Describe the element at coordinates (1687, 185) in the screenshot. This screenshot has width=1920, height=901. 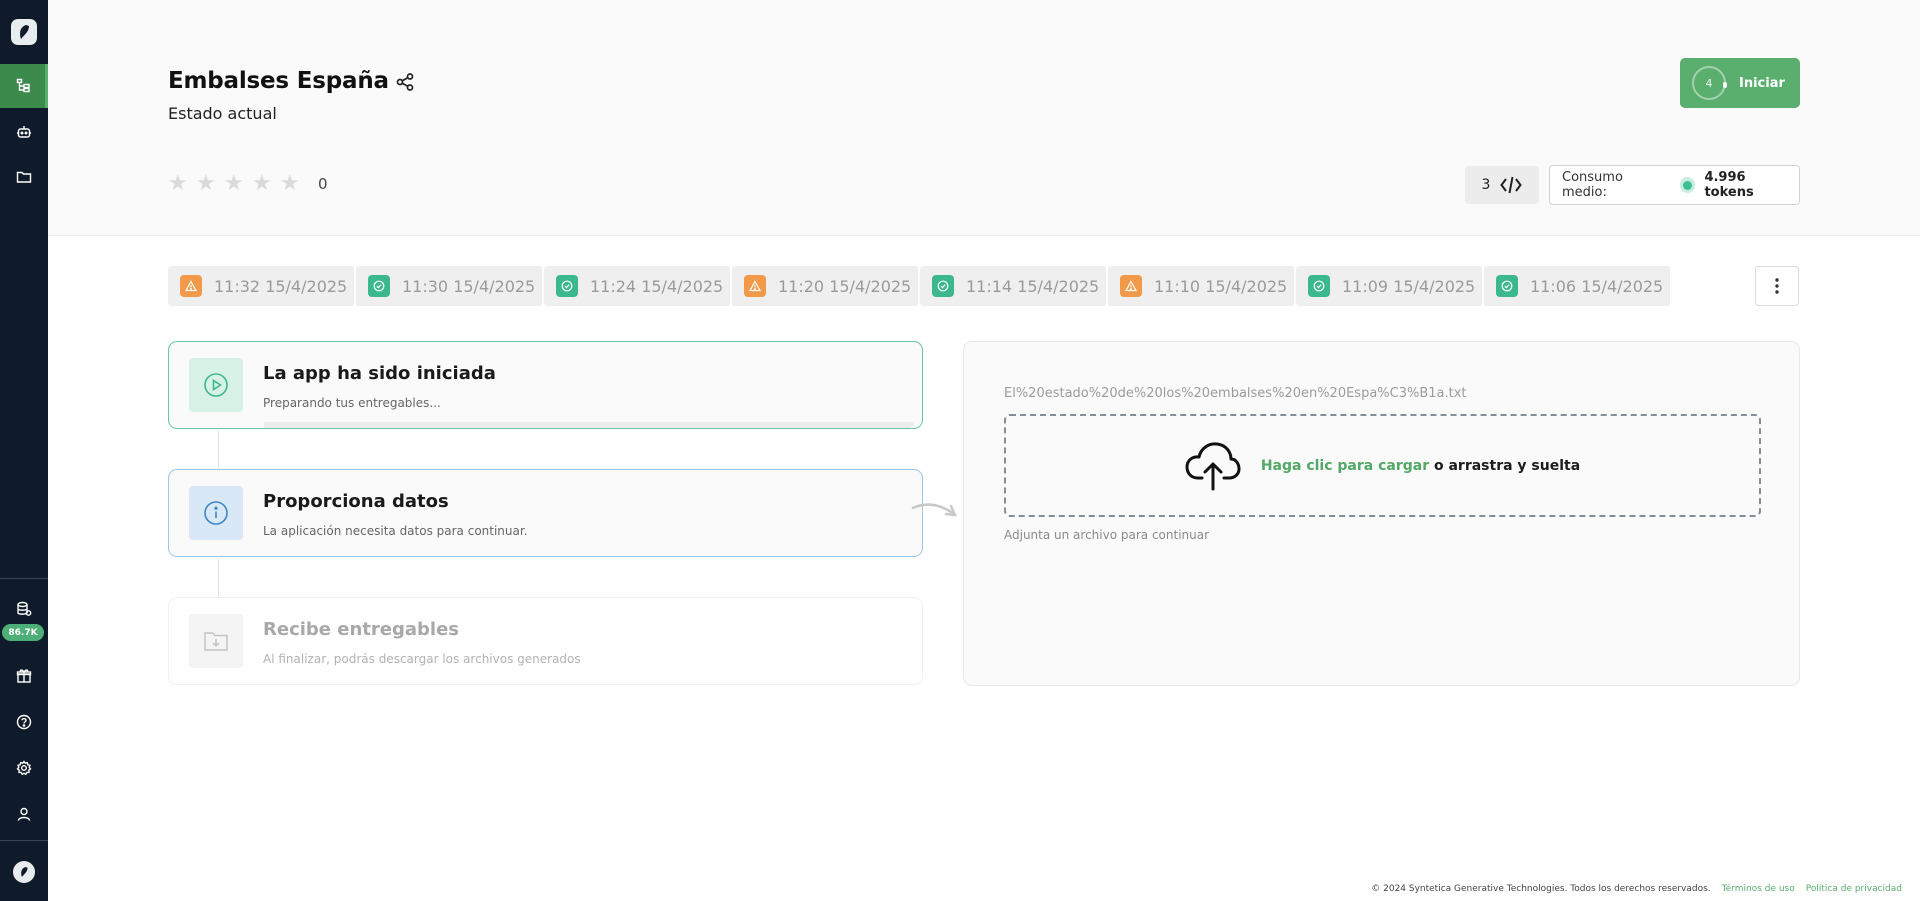
I see `token-dot-icon` at that location.